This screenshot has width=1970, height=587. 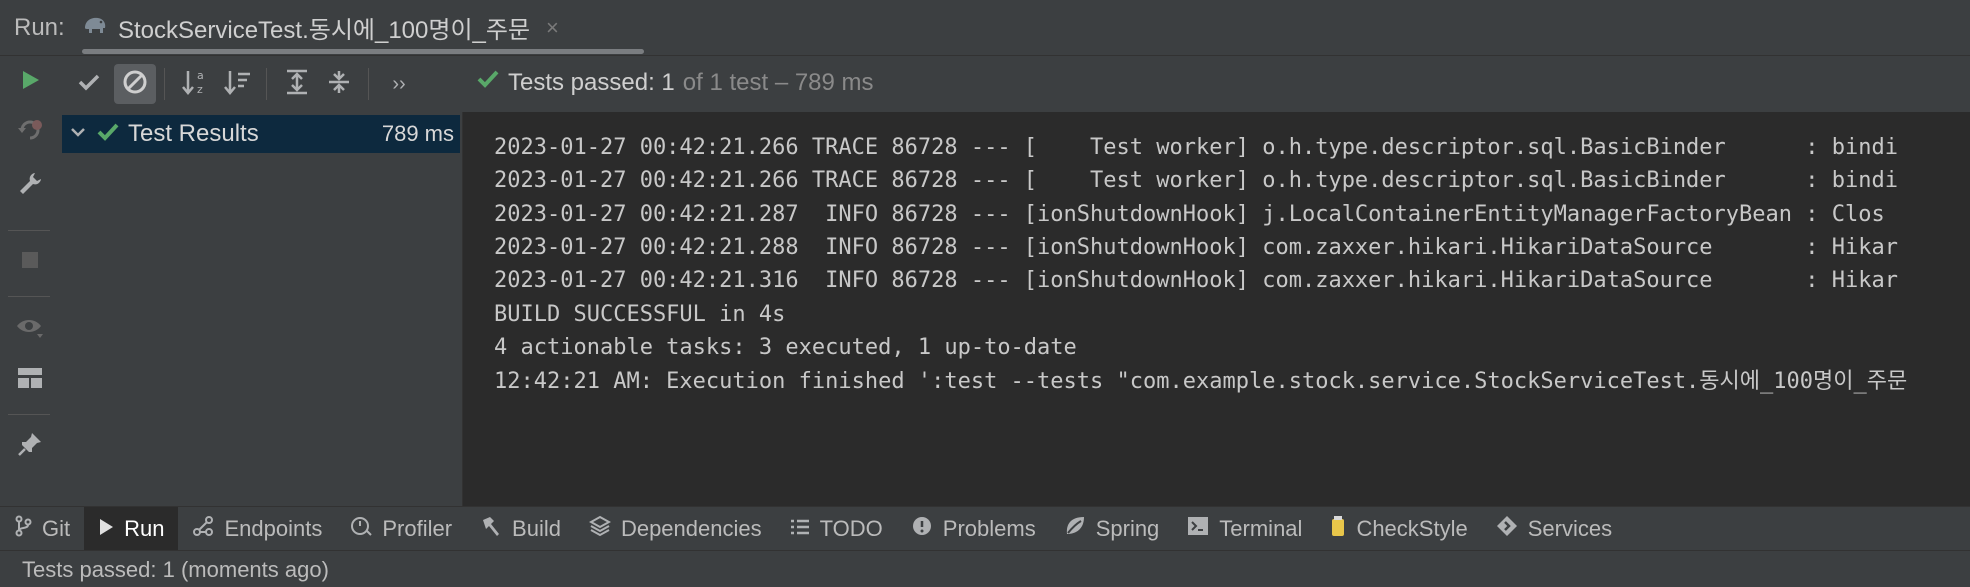 I want to click on settings-button, so click(x=30, y=186).